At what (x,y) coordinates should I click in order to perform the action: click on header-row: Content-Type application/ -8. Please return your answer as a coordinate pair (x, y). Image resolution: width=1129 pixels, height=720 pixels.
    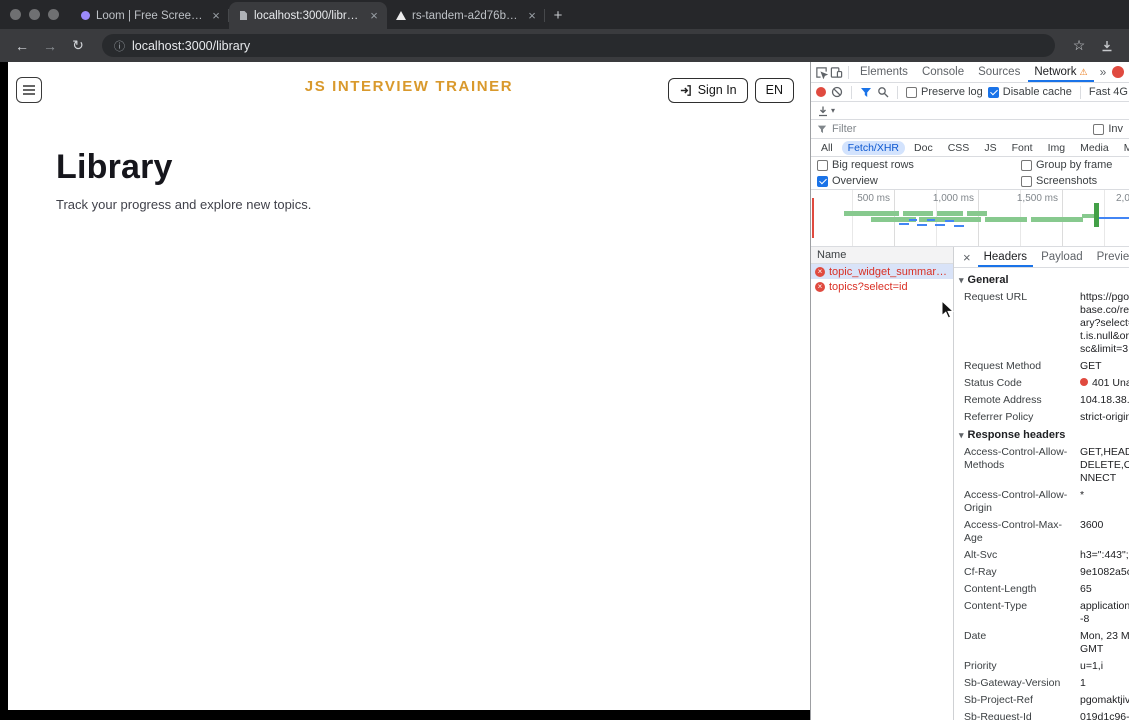
    Looking at the image, I should click on (1046, 612).